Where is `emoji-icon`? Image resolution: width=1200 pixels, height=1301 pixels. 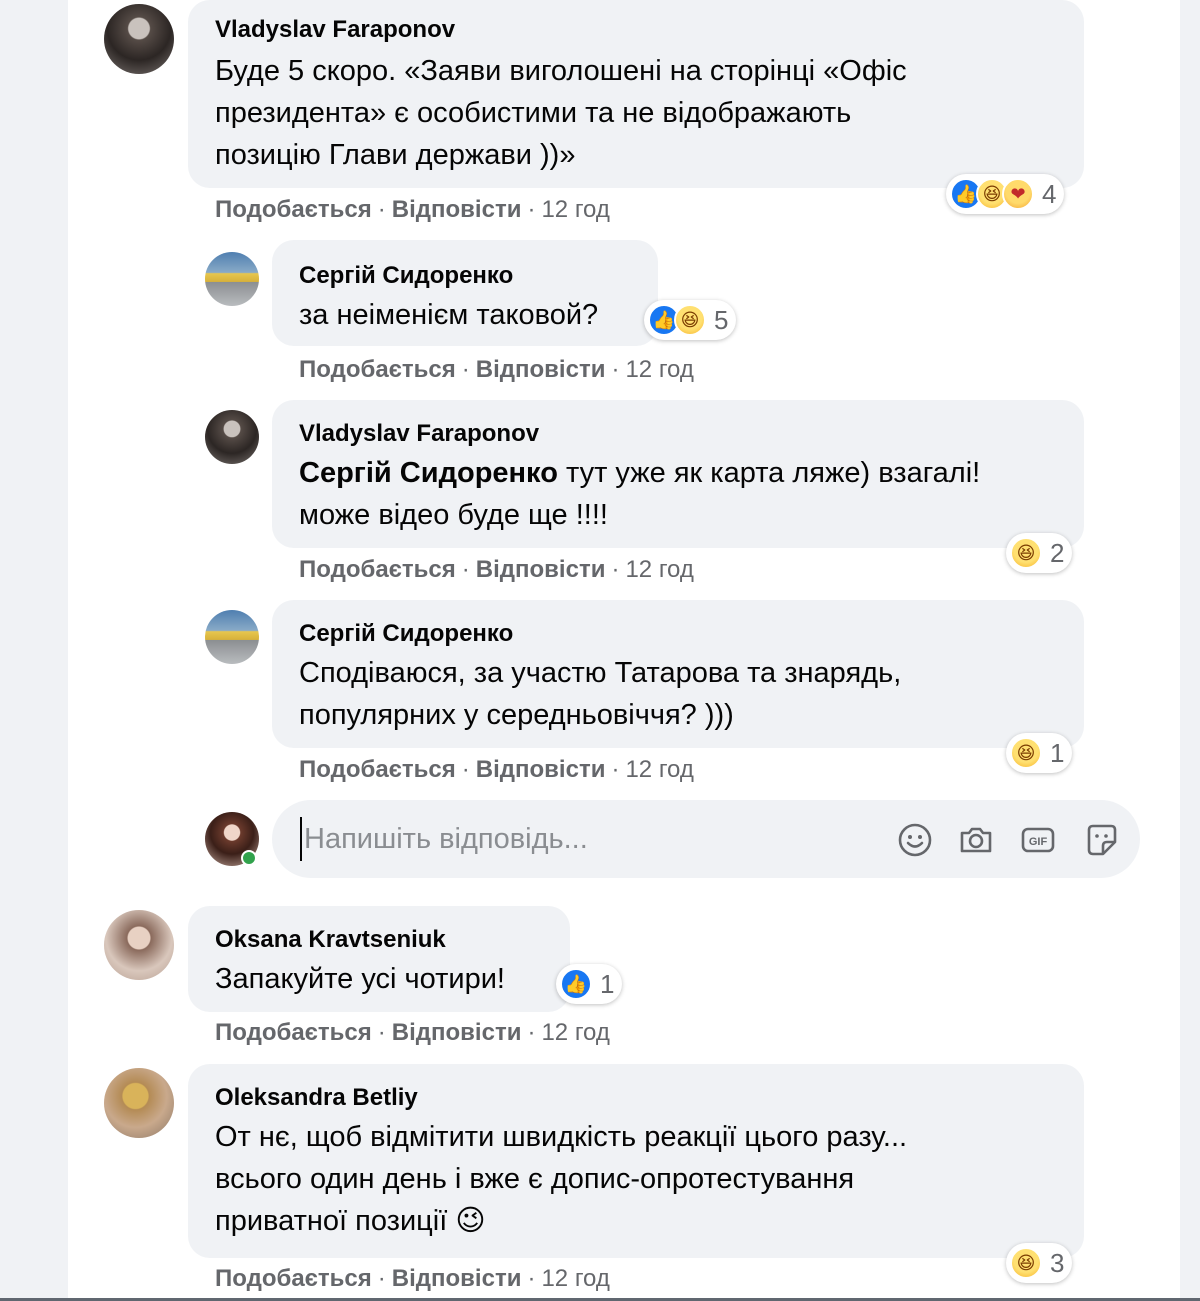 emoji-icon is located at coordinates (915, 840).